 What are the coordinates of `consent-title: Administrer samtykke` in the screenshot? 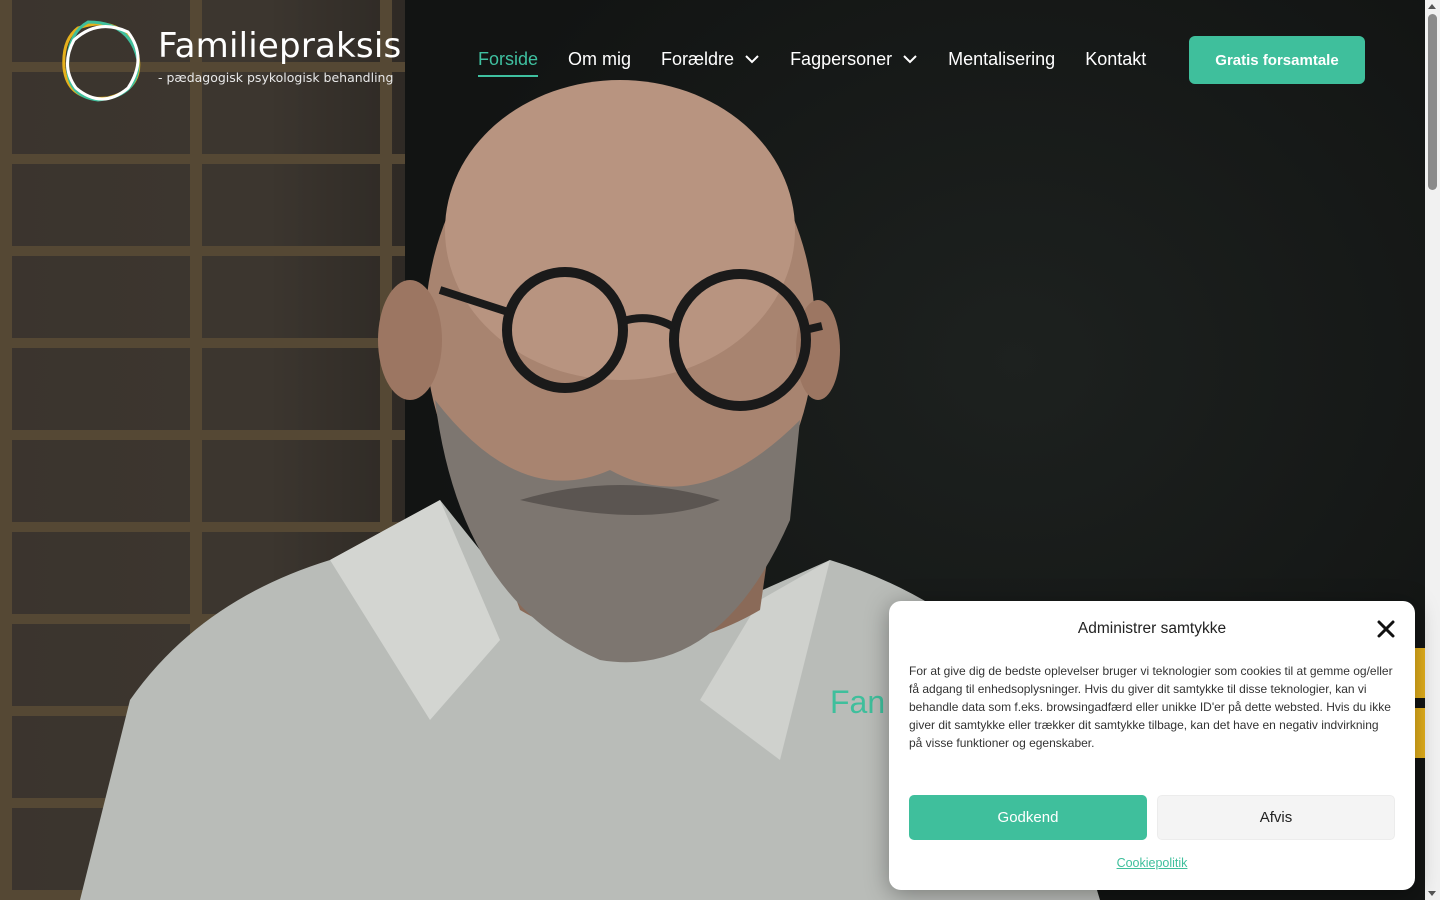 It's located at (1152, 628).